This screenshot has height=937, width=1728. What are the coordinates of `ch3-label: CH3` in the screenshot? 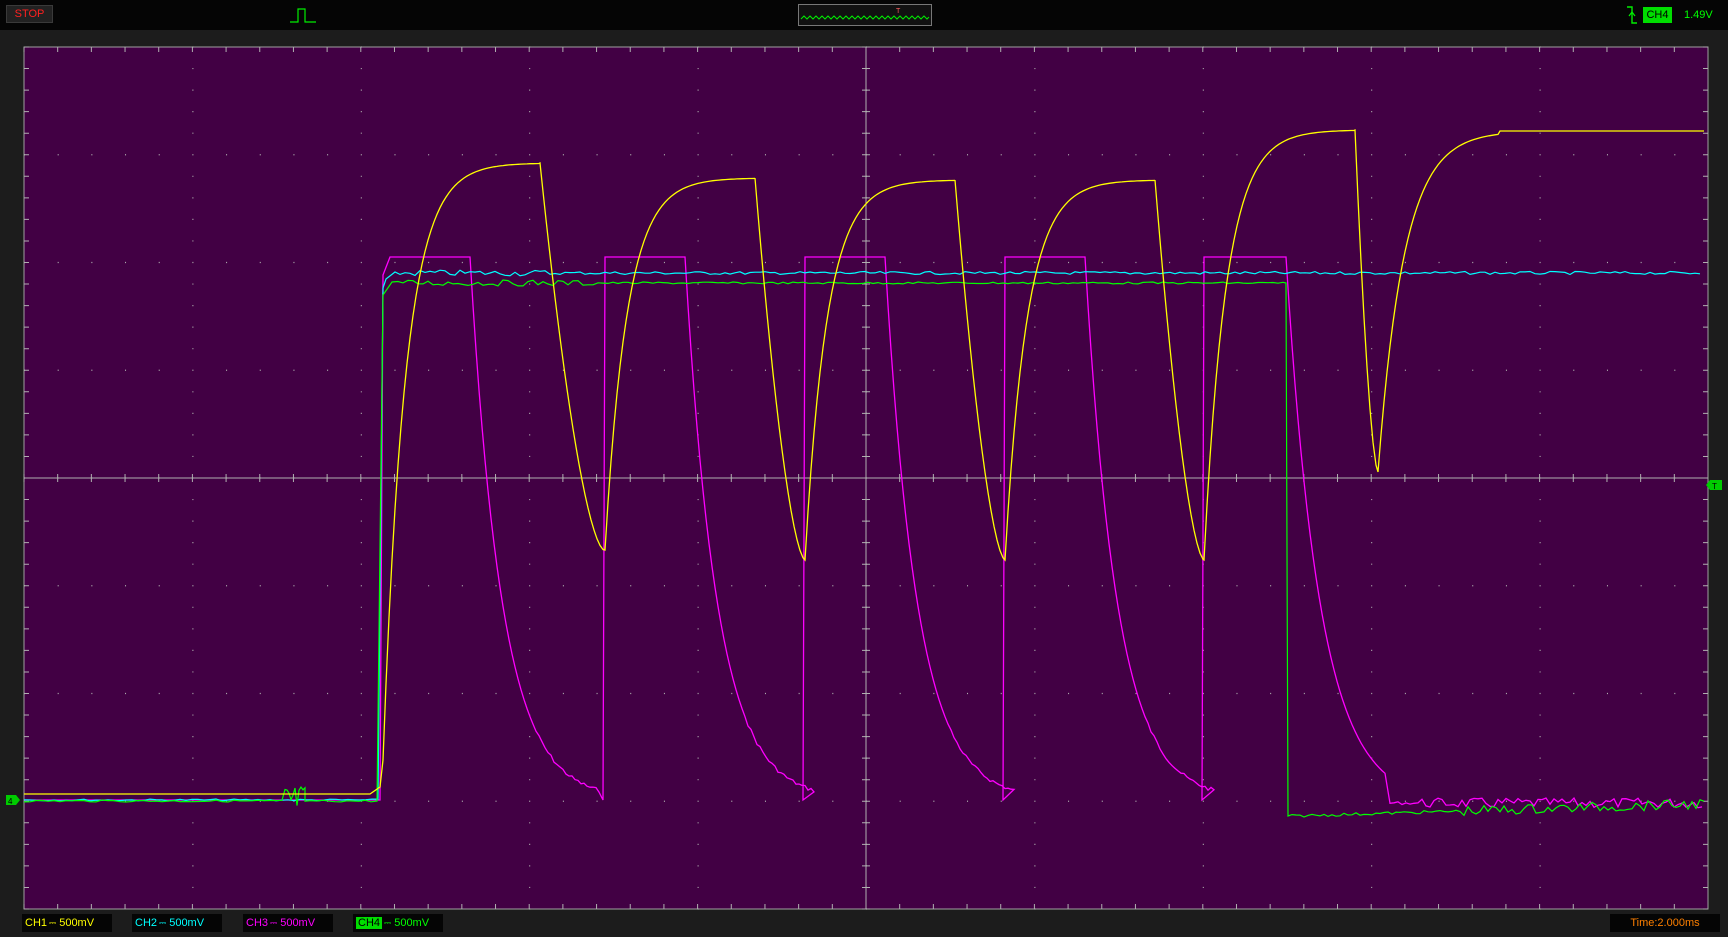 It's located at (257, 923).